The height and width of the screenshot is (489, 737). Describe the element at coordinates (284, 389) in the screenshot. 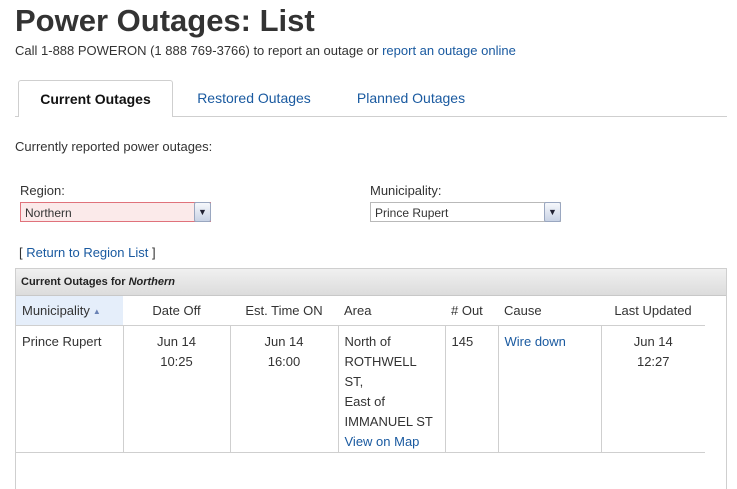

I see `cell-est-time-on: Jun 14 16:00` at that location.